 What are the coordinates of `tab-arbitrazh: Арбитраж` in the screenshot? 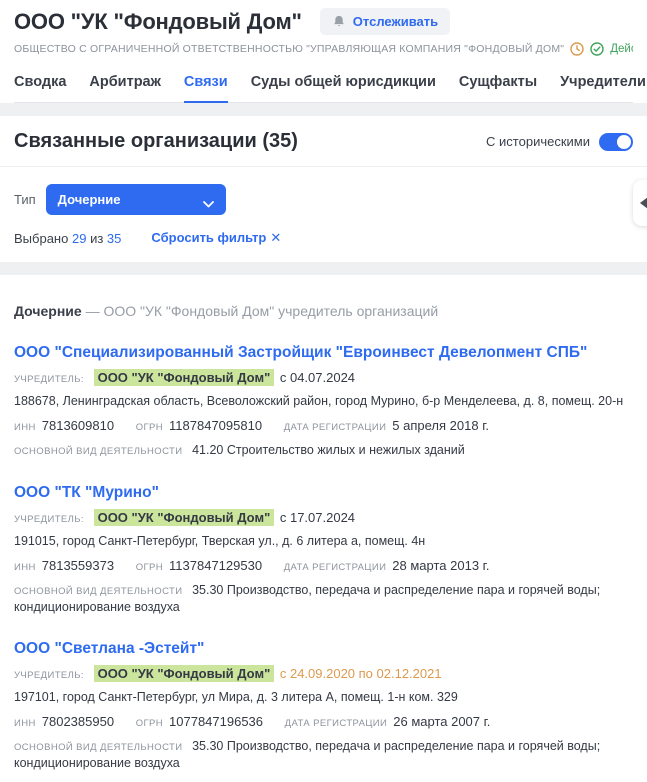 It's located at (125, 83).